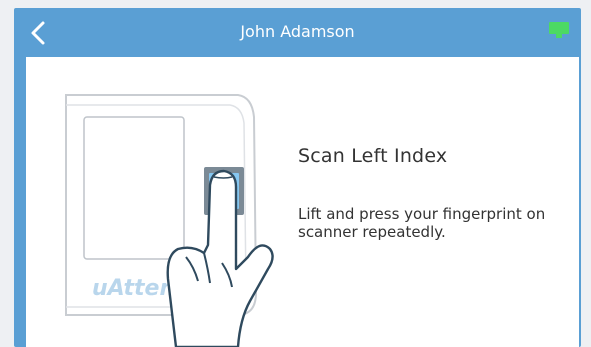 Image resolution: width=591 pixels, height=347 pixels. I want to click on scan-prompt-title: Scan Left Index, so click(373, 156).